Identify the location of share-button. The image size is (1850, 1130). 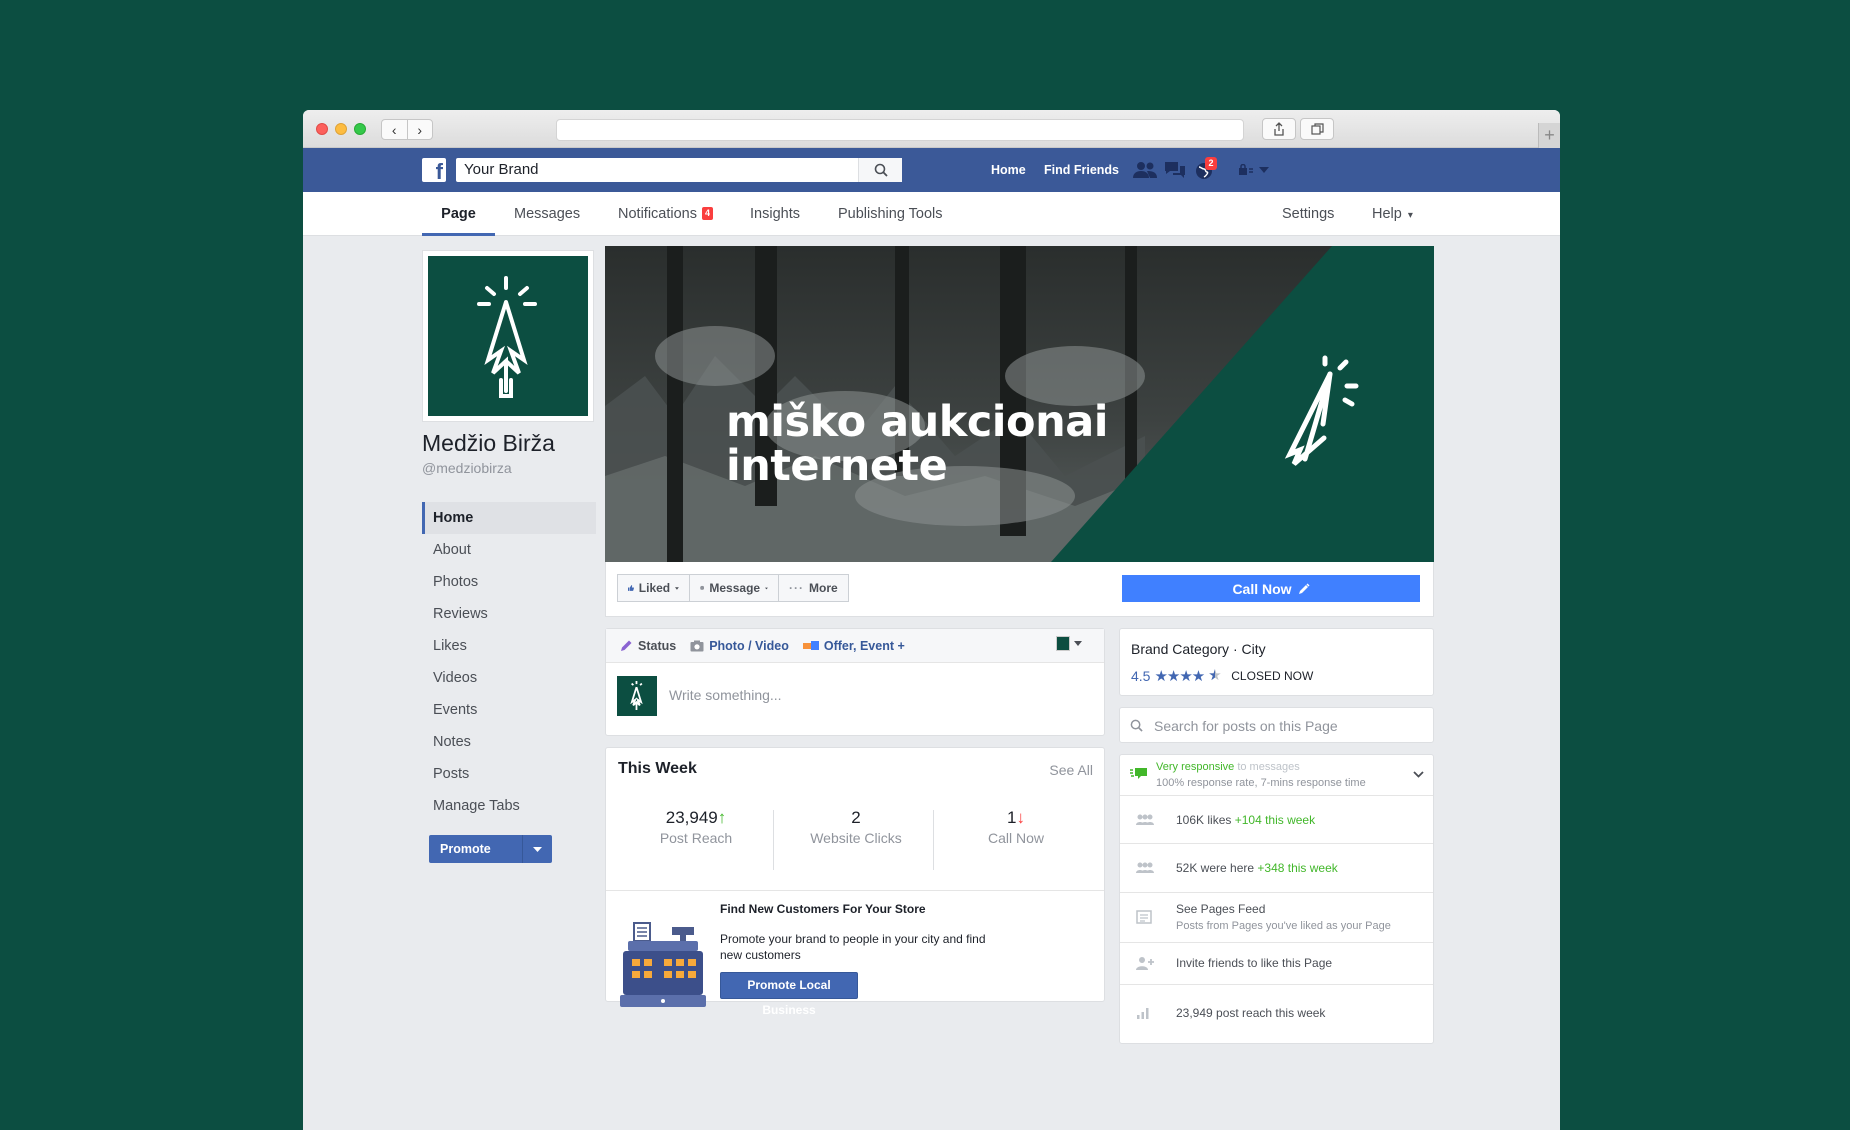
(1279, 129).